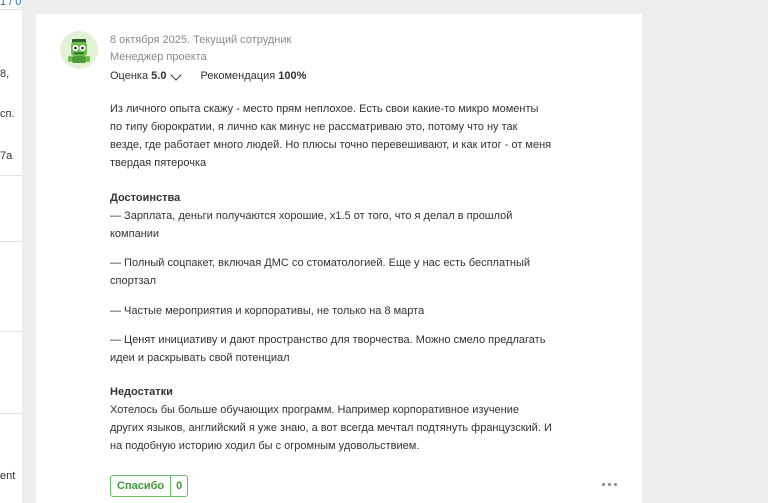 The image size is (768, 503). Describe the element at coordinates (158, 163) in the screenshot. I see `review-text-line: твердая пятерочка` at that location.